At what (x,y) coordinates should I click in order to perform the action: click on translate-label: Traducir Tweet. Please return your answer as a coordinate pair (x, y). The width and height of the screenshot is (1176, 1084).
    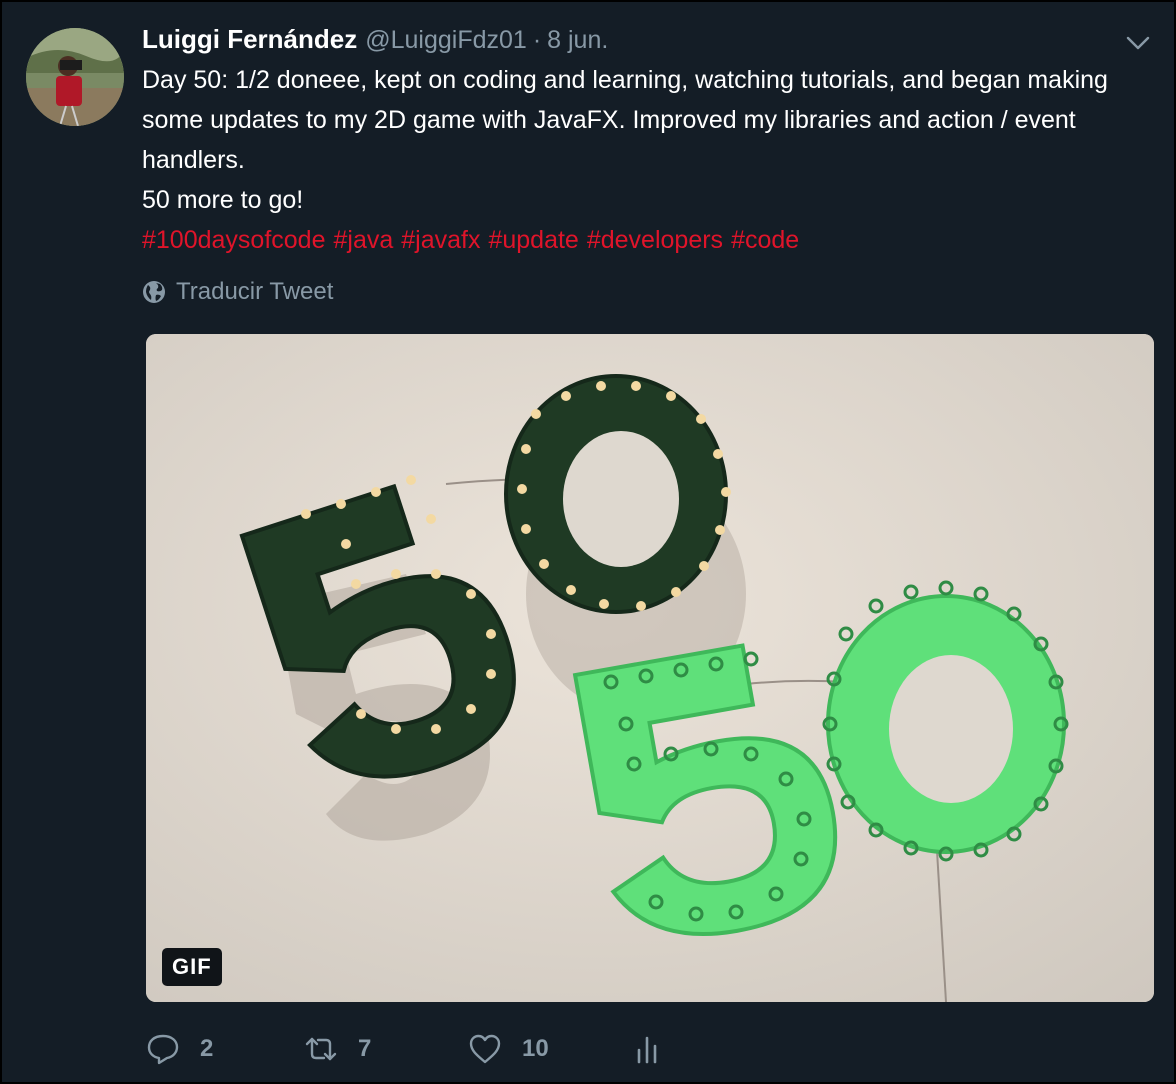
    Looking at the image, I should click on (255, 291).